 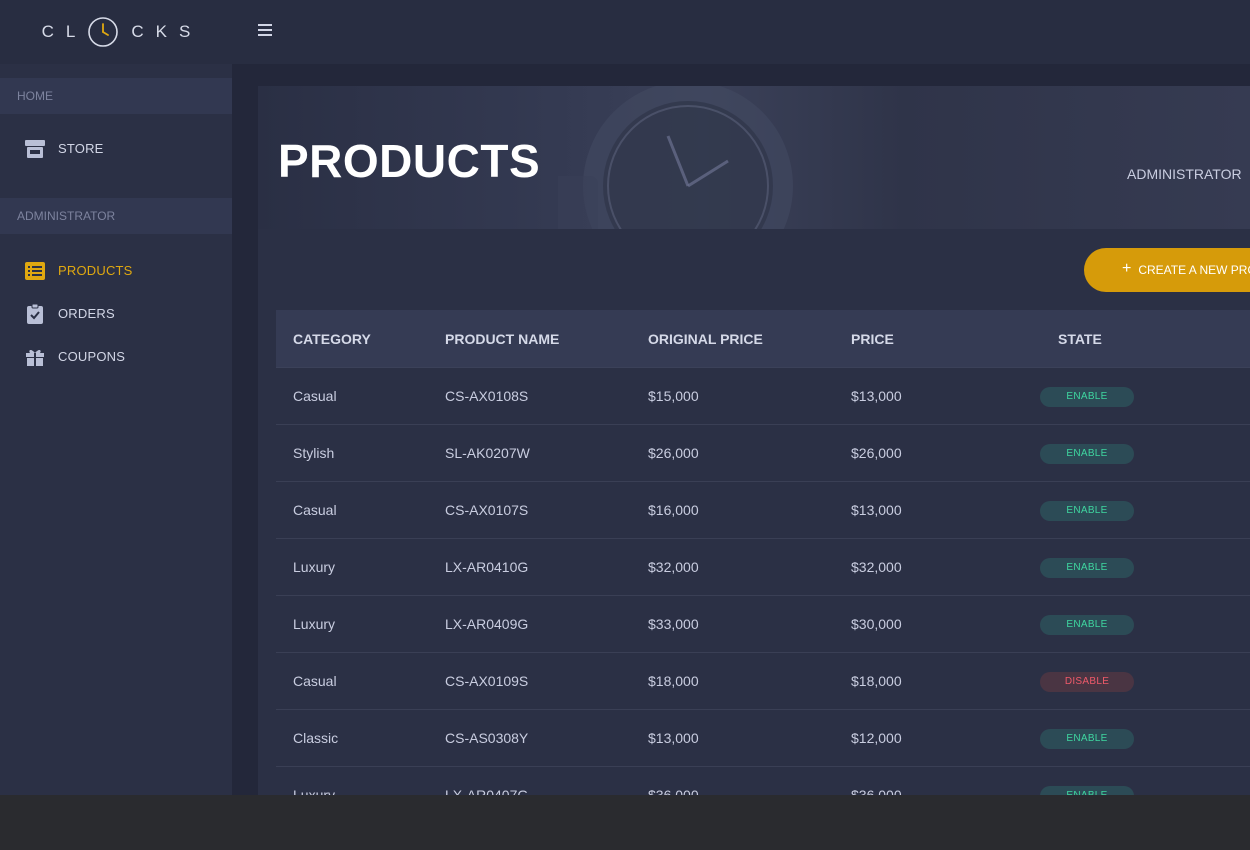 I want to click on column-header-state: STATE, so click(x=1145, y=339).